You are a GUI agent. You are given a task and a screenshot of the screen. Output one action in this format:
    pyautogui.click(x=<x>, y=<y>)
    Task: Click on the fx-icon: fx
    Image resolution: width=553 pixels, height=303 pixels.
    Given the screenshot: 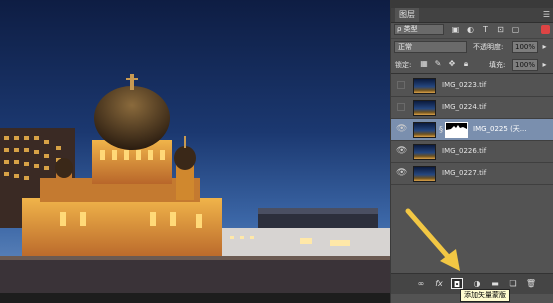 What is the action you would take?
    pyautogui.click(x=439, y=283)
    